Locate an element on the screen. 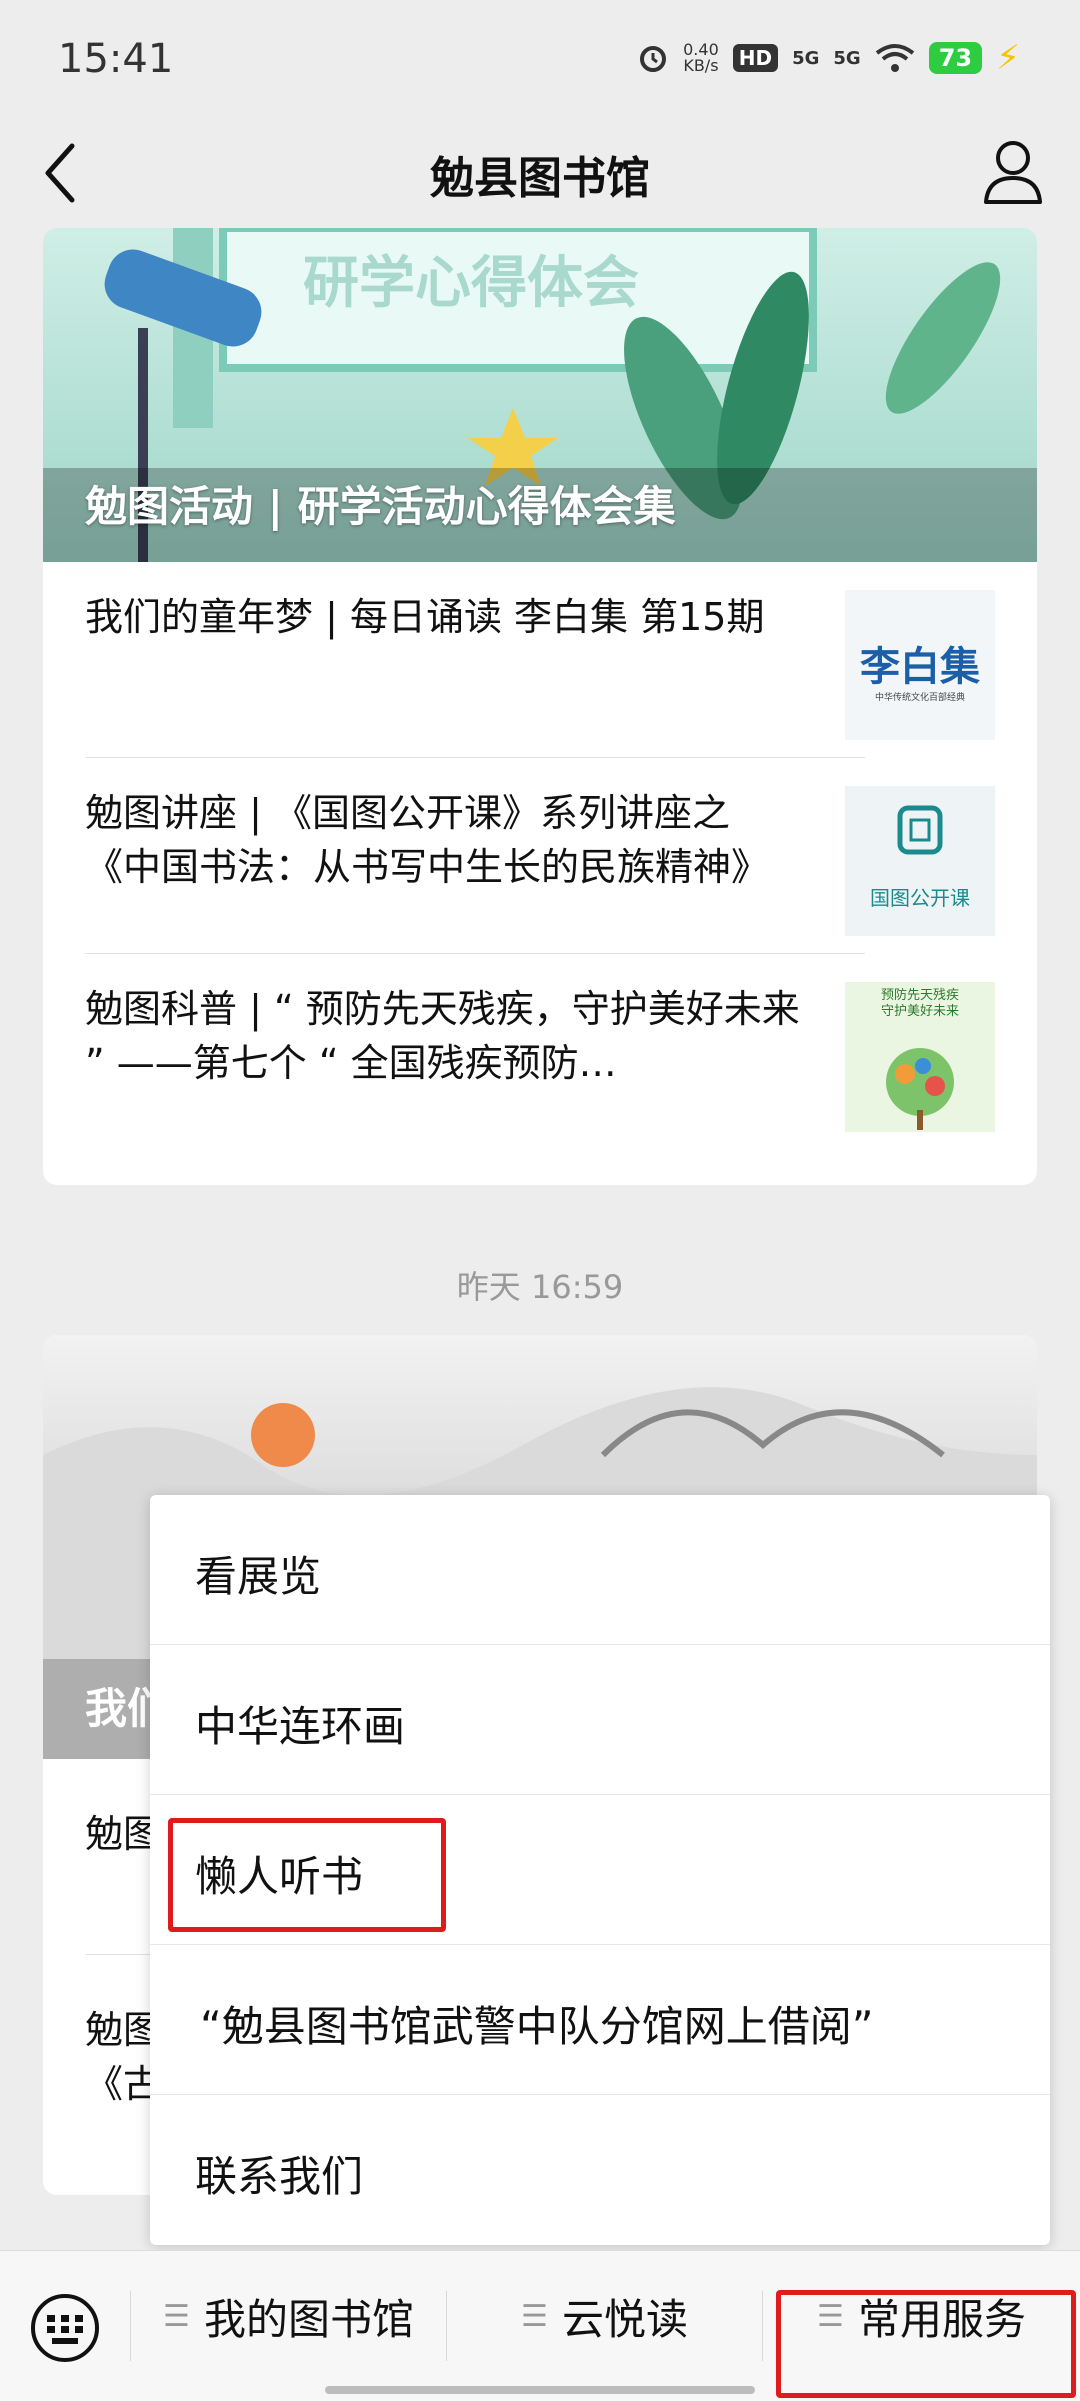 This screenshot has width=1080, height=2401. home-indicator is located at coordinates (540, 2390).